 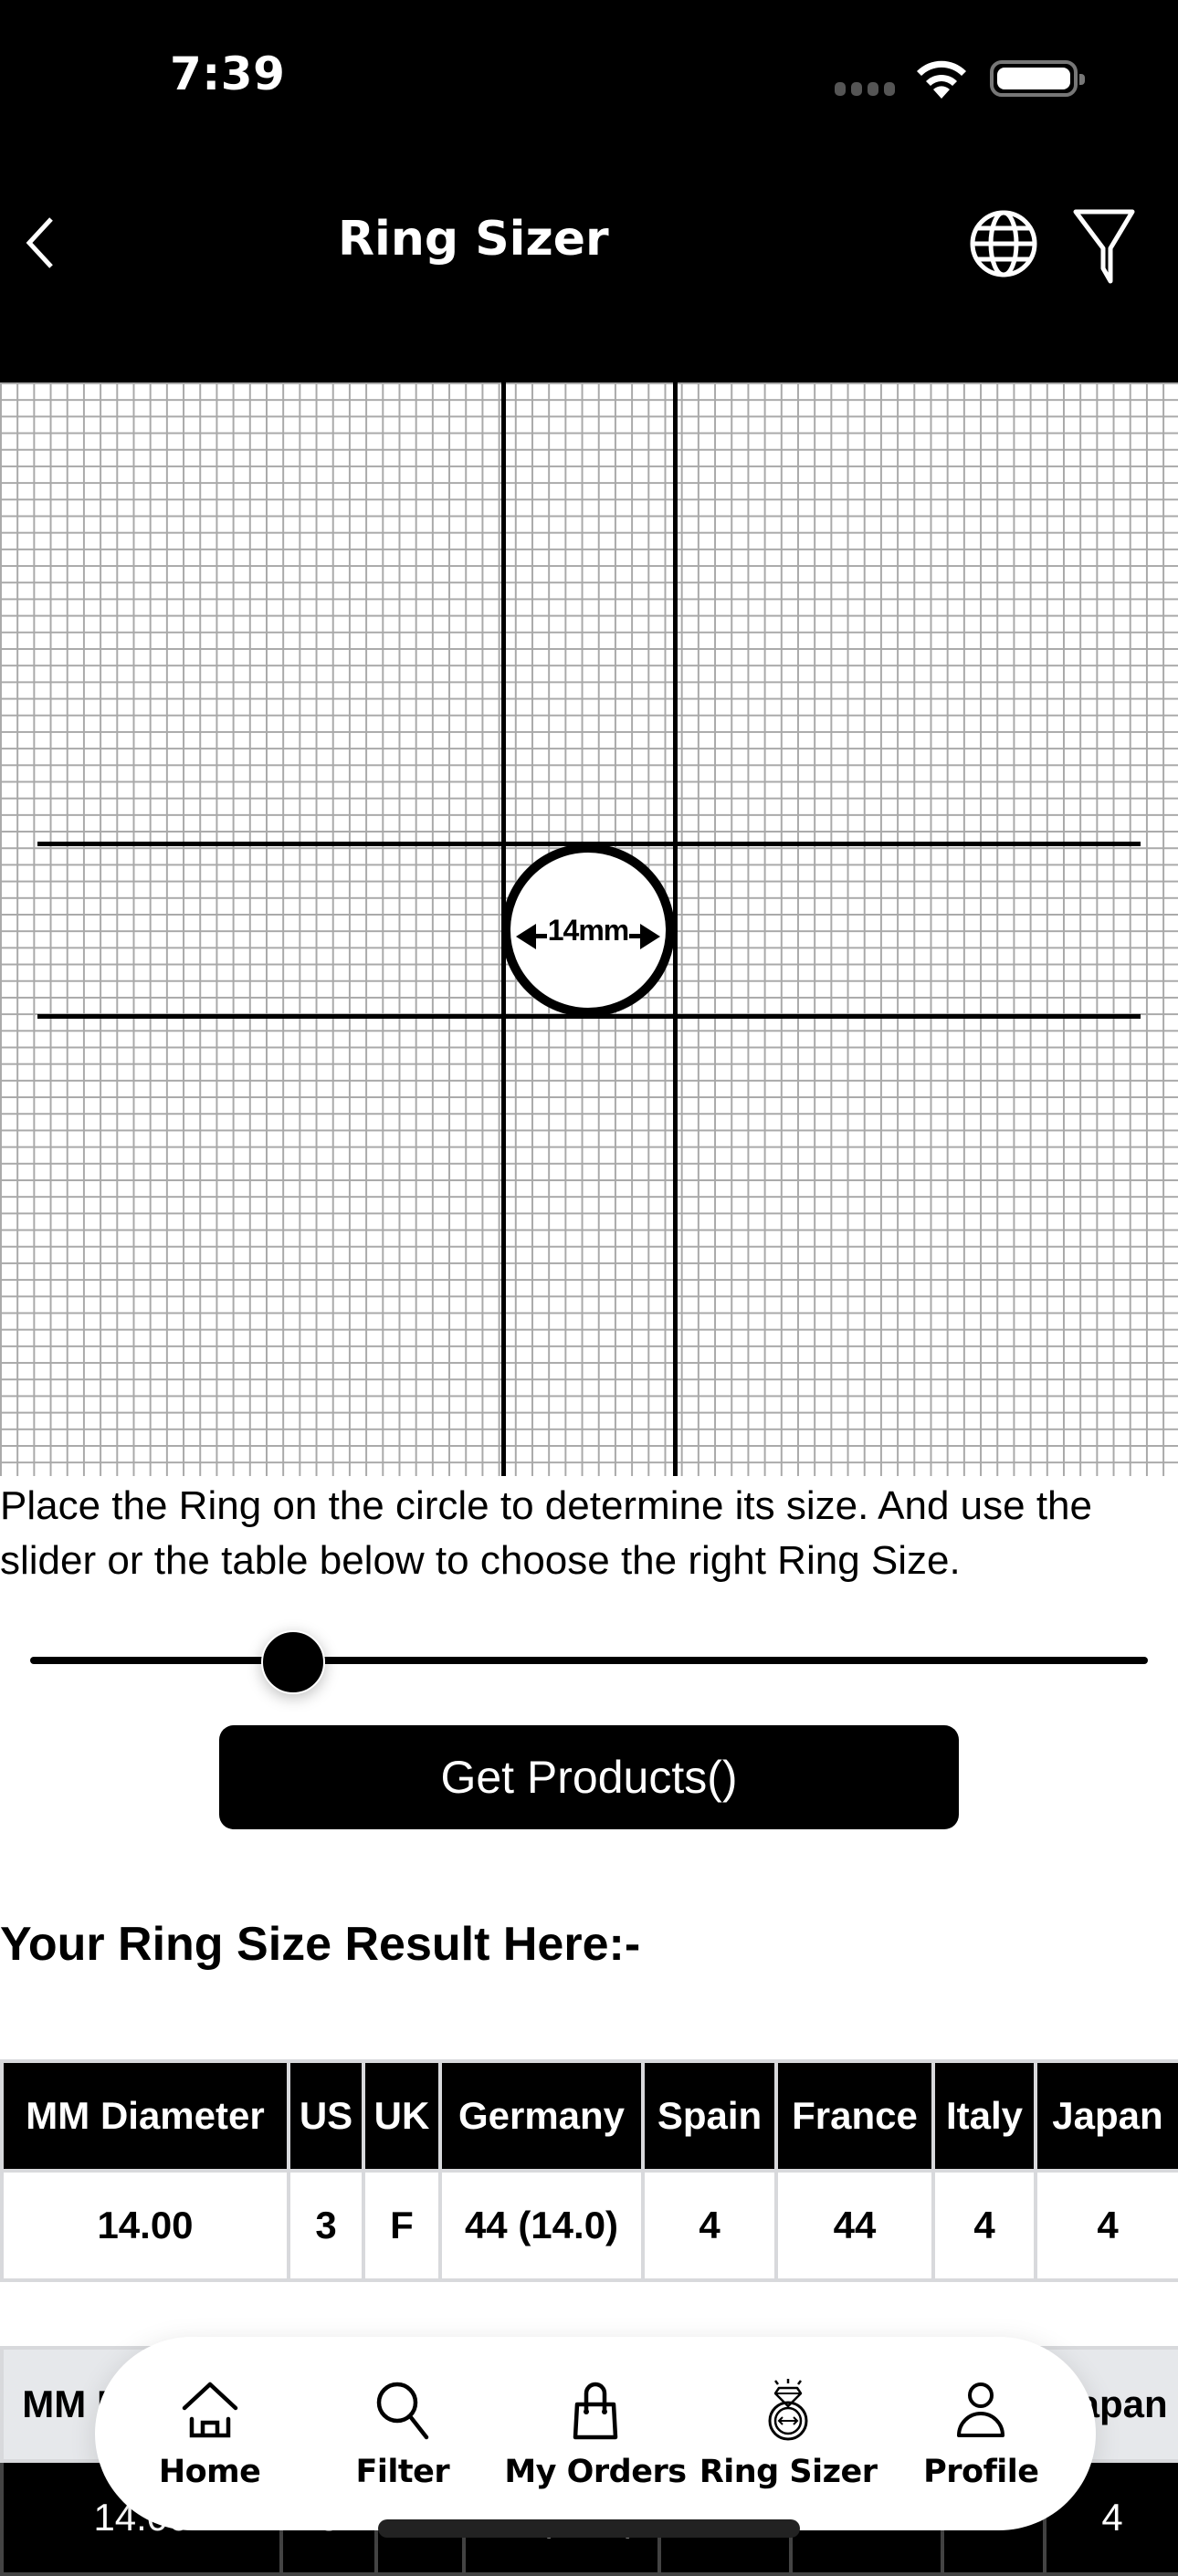 What do you see at coordinates (1003, 243) in the screenshot?
I see `globe-icon` at bounding box center [1003, 243].